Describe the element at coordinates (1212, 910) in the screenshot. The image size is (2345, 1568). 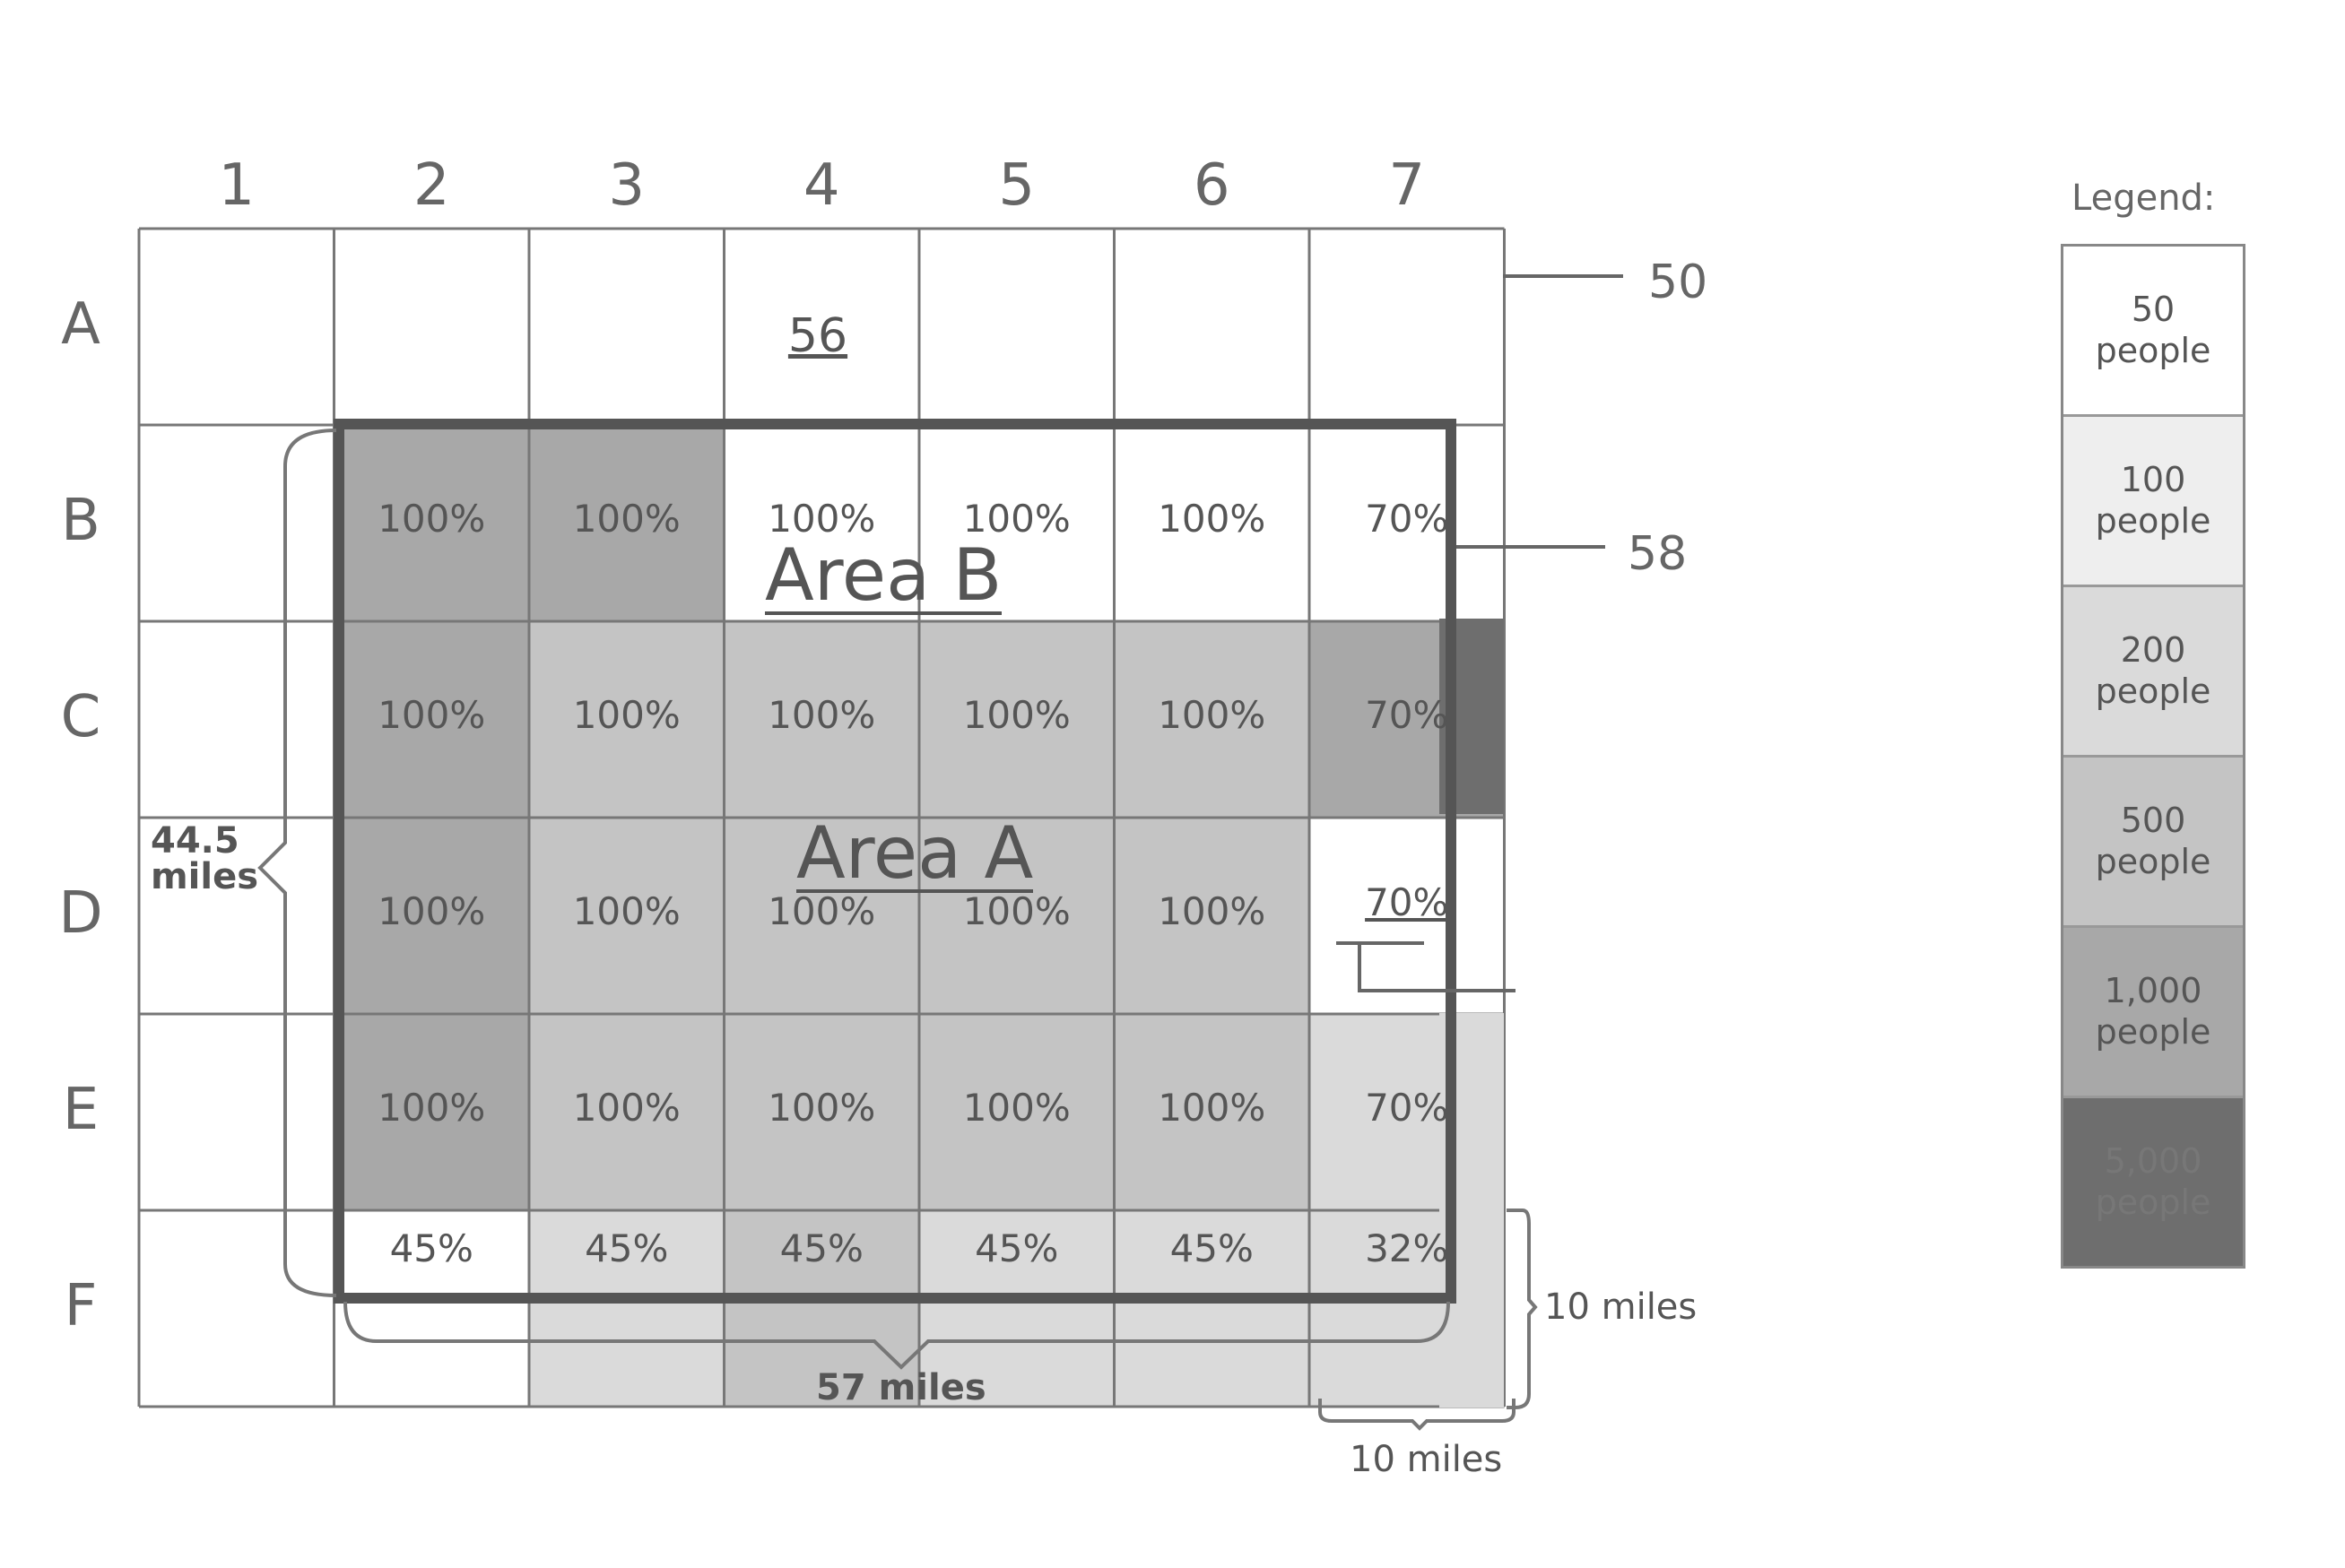
I see `cell-value-D6: 100%` at that location.